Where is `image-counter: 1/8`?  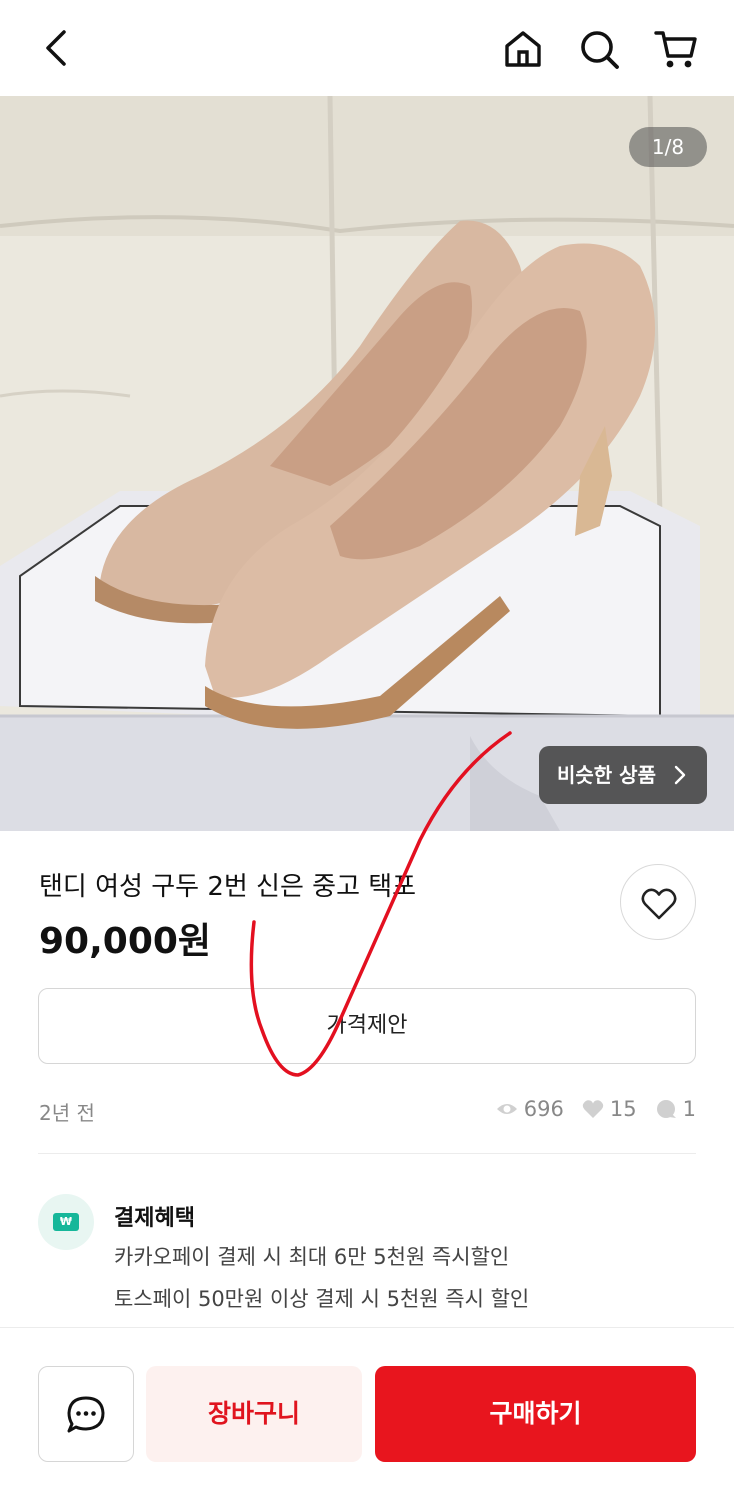 image-counter: 1/8 is located at coordinates (668, 147).